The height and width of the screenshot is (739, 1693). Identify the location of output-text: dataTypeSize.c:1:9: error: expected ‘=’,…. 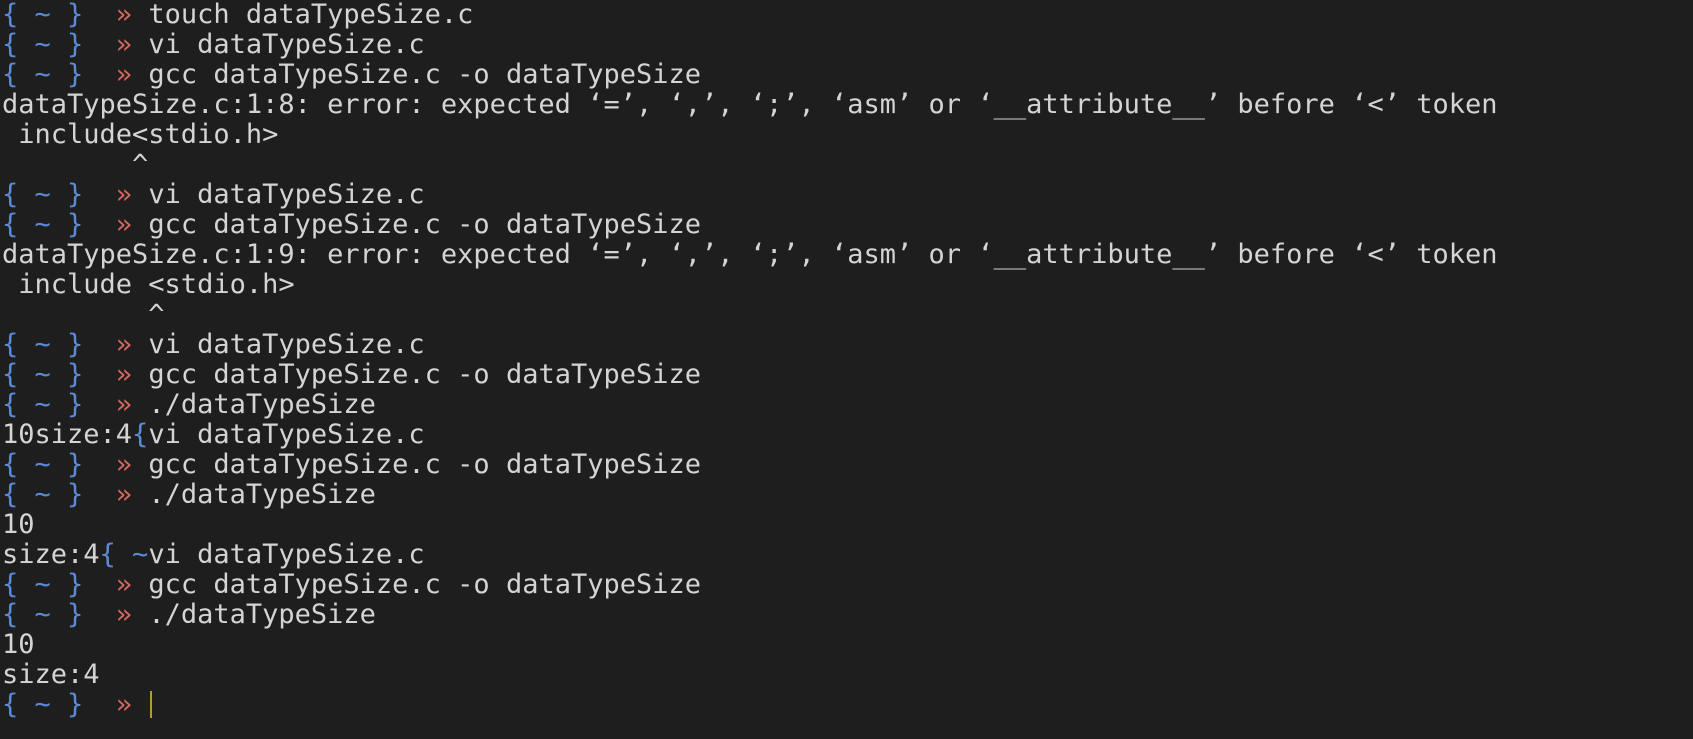
(750, 254).